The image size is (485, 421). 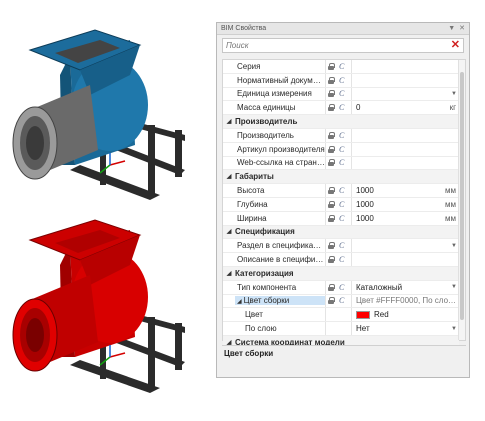 I want to click on property-label-text: Артикул производителя, so click(x=281, y=149).